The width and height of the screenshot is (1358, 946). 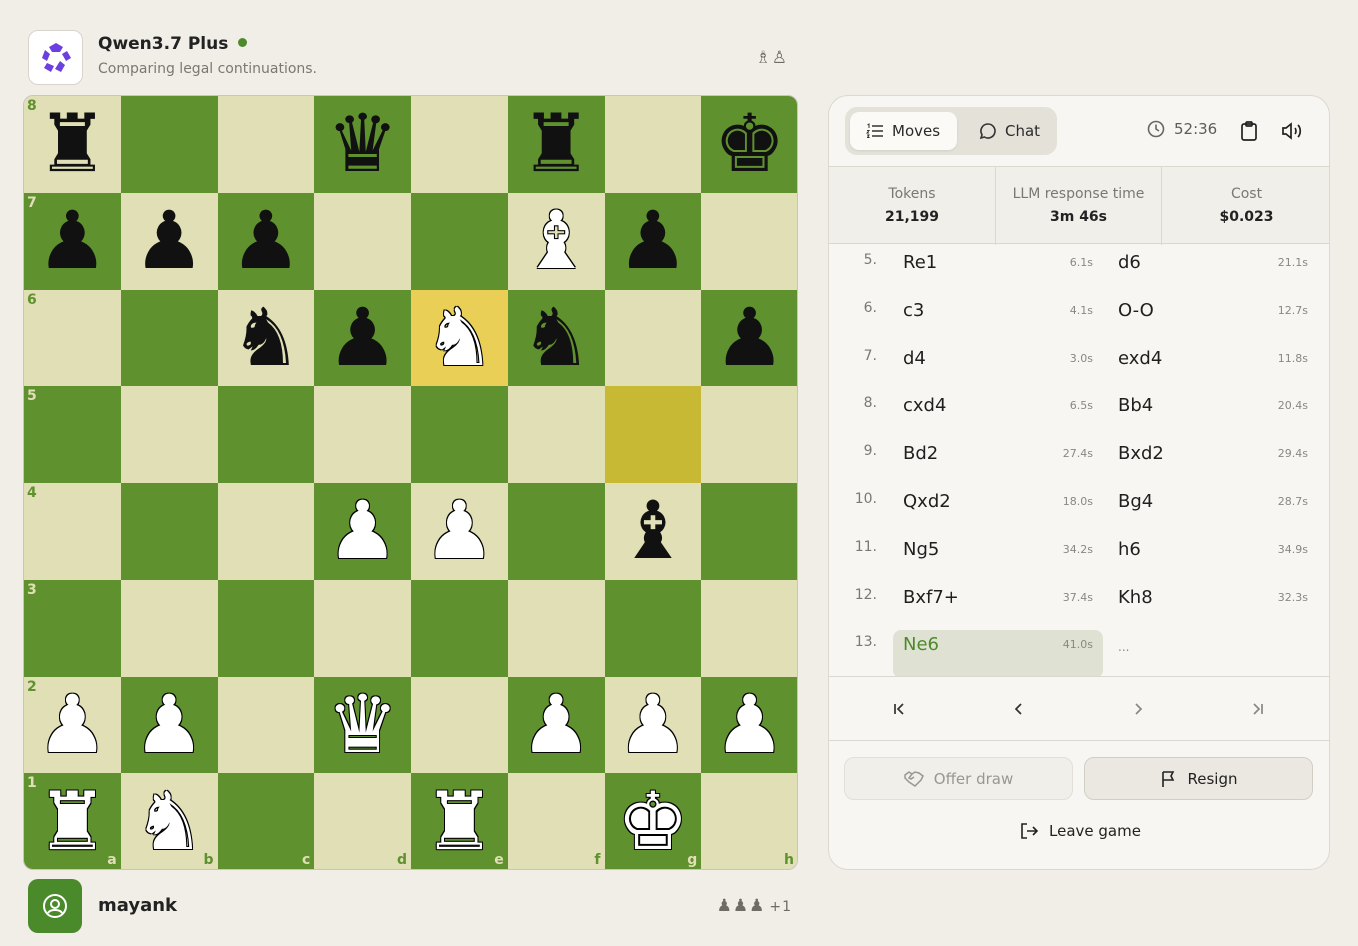 I want to click on square-a5: 5, so click(x=72, y=434).